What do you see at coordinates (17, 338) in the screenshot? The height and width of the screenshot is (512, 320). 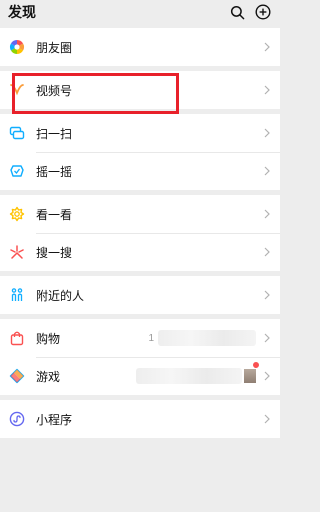 I see `shopping-bag-icon` at bounding box center [17, 338].